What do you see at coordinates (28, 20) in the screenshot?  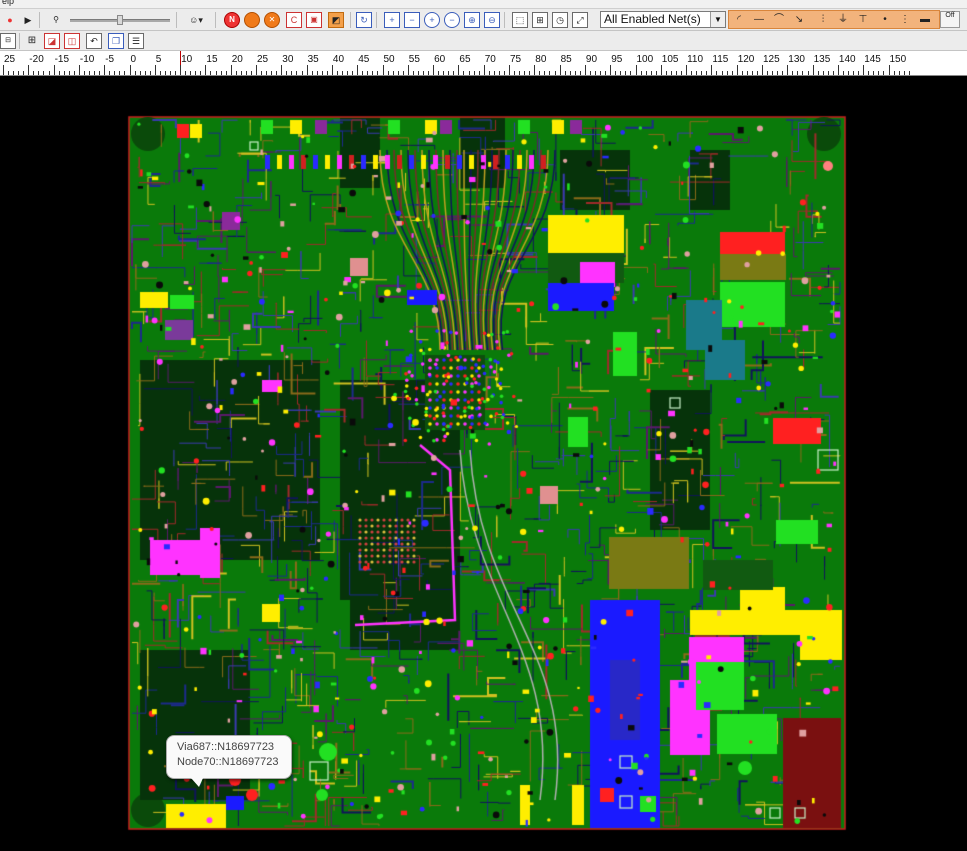 I see `play-icon: ▶` at bounding box center [28, 20].